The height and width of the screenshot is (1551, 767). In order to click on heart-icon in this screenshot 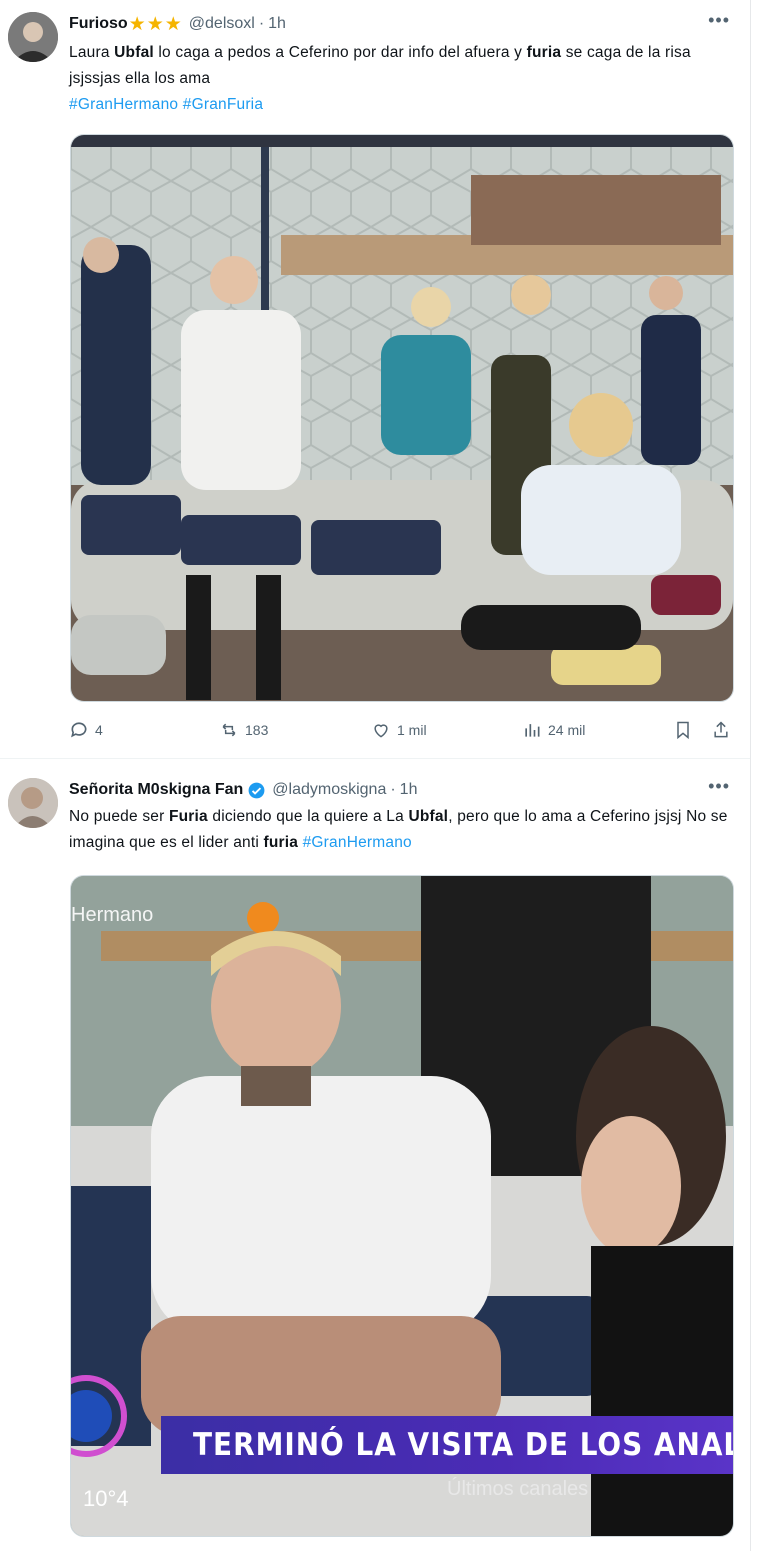, I will do `click(381, 731)`.